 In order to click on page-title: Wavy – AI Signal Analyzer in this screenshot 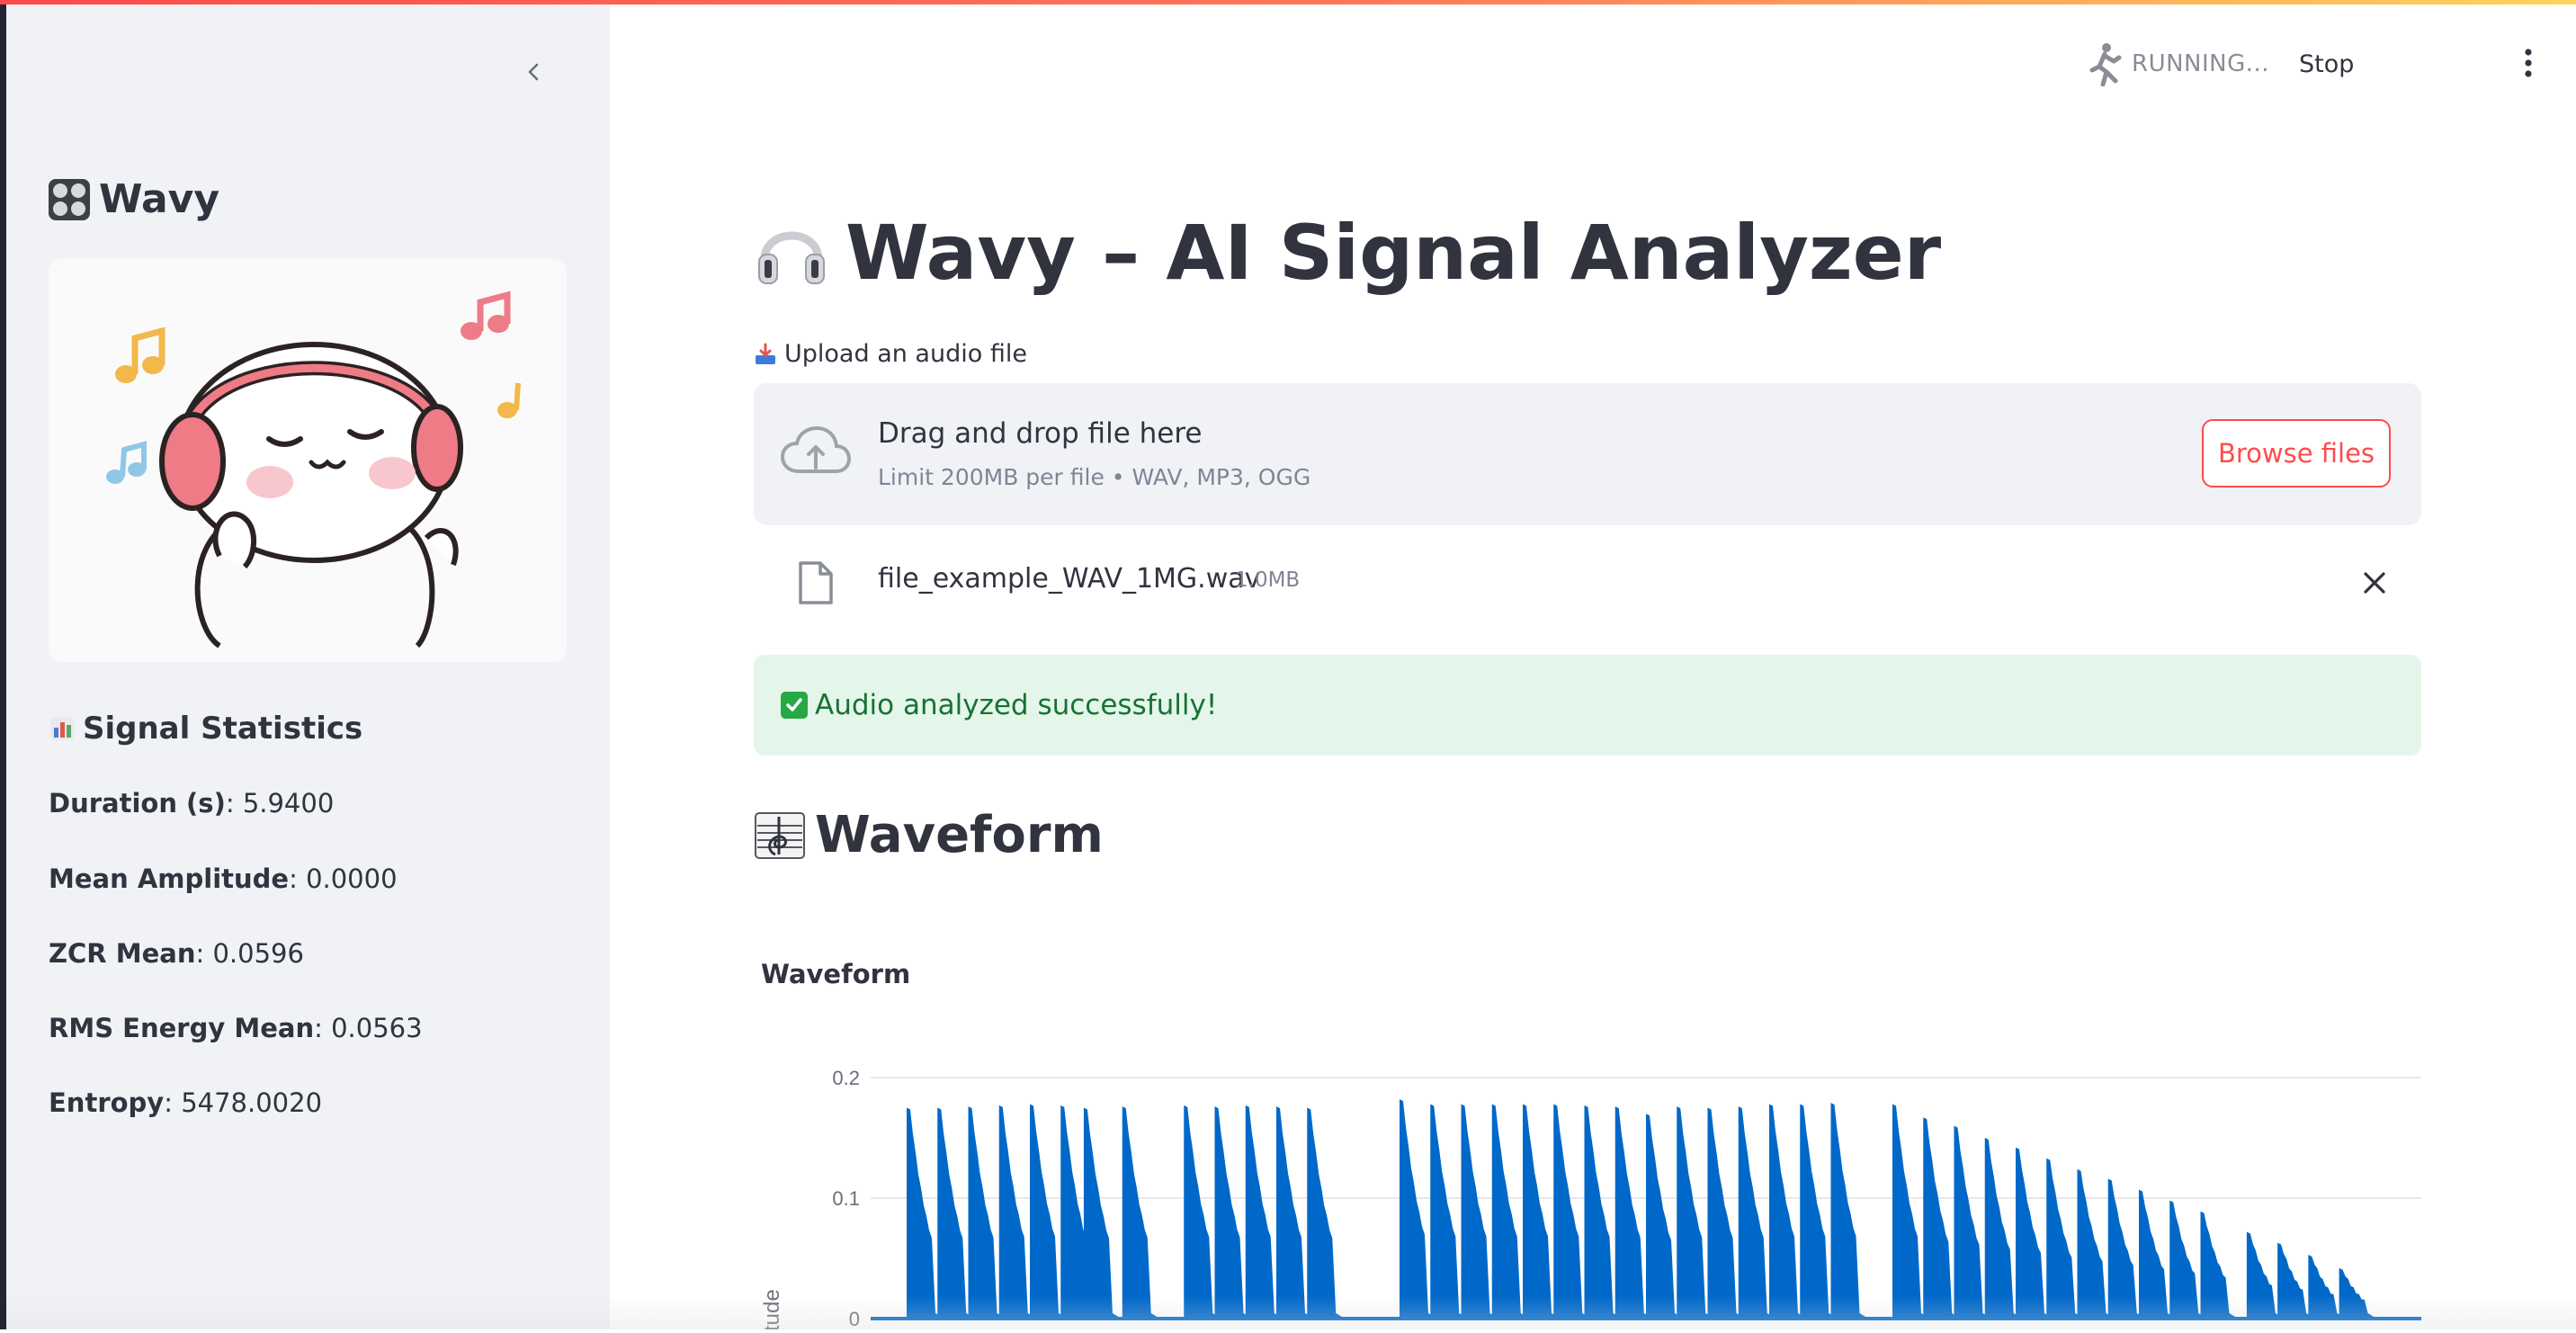, I will do `click(1347, 253)`.